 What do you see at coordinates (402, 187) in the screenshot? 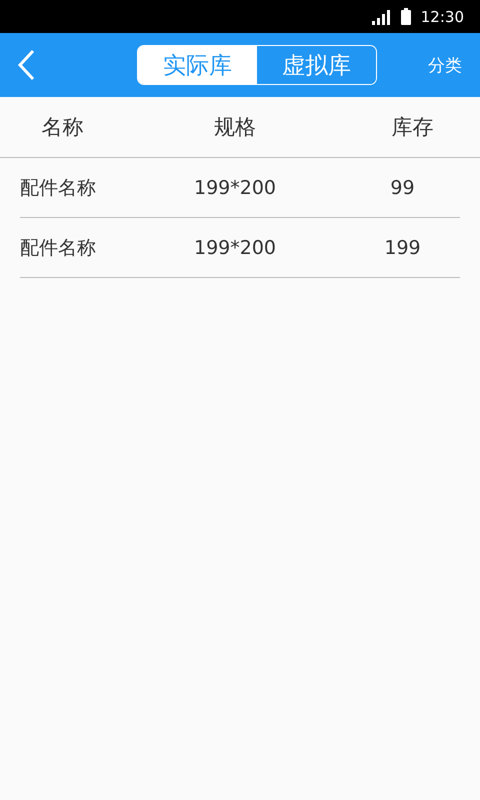
I see `table-cell-text: 99` at bounding box center [402, 187].